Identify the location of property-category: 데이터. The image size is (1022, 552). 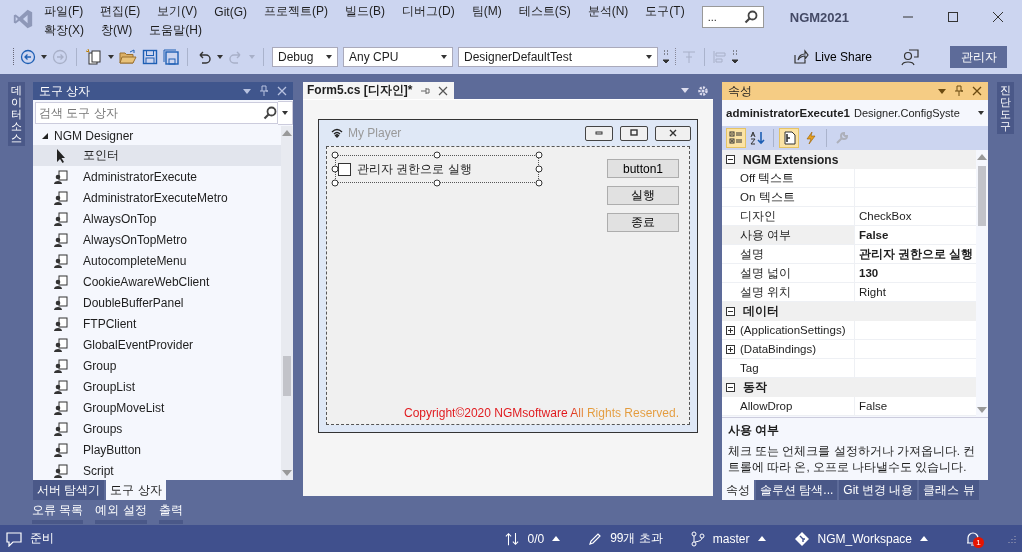
(849, 311).